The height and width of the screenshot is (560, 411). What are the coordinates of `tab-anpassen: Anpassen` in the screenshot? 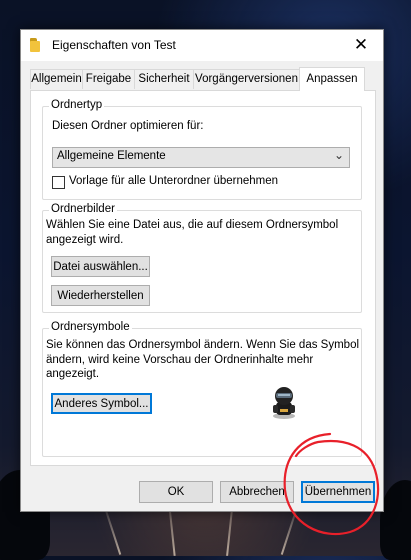 It's located at (332, 79).